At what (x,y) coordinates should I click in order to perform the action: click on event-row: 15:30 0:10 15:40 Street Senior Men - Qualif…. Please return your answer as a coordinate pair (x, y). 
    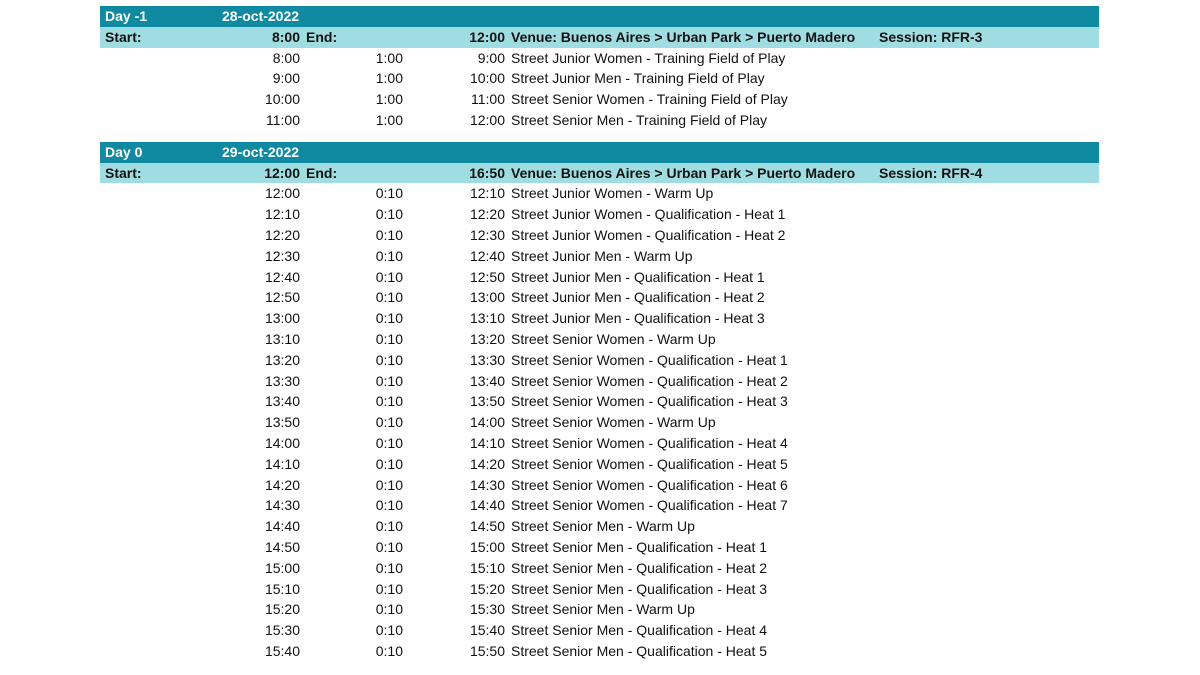
    Looking at the image, I should click on (599, 630).